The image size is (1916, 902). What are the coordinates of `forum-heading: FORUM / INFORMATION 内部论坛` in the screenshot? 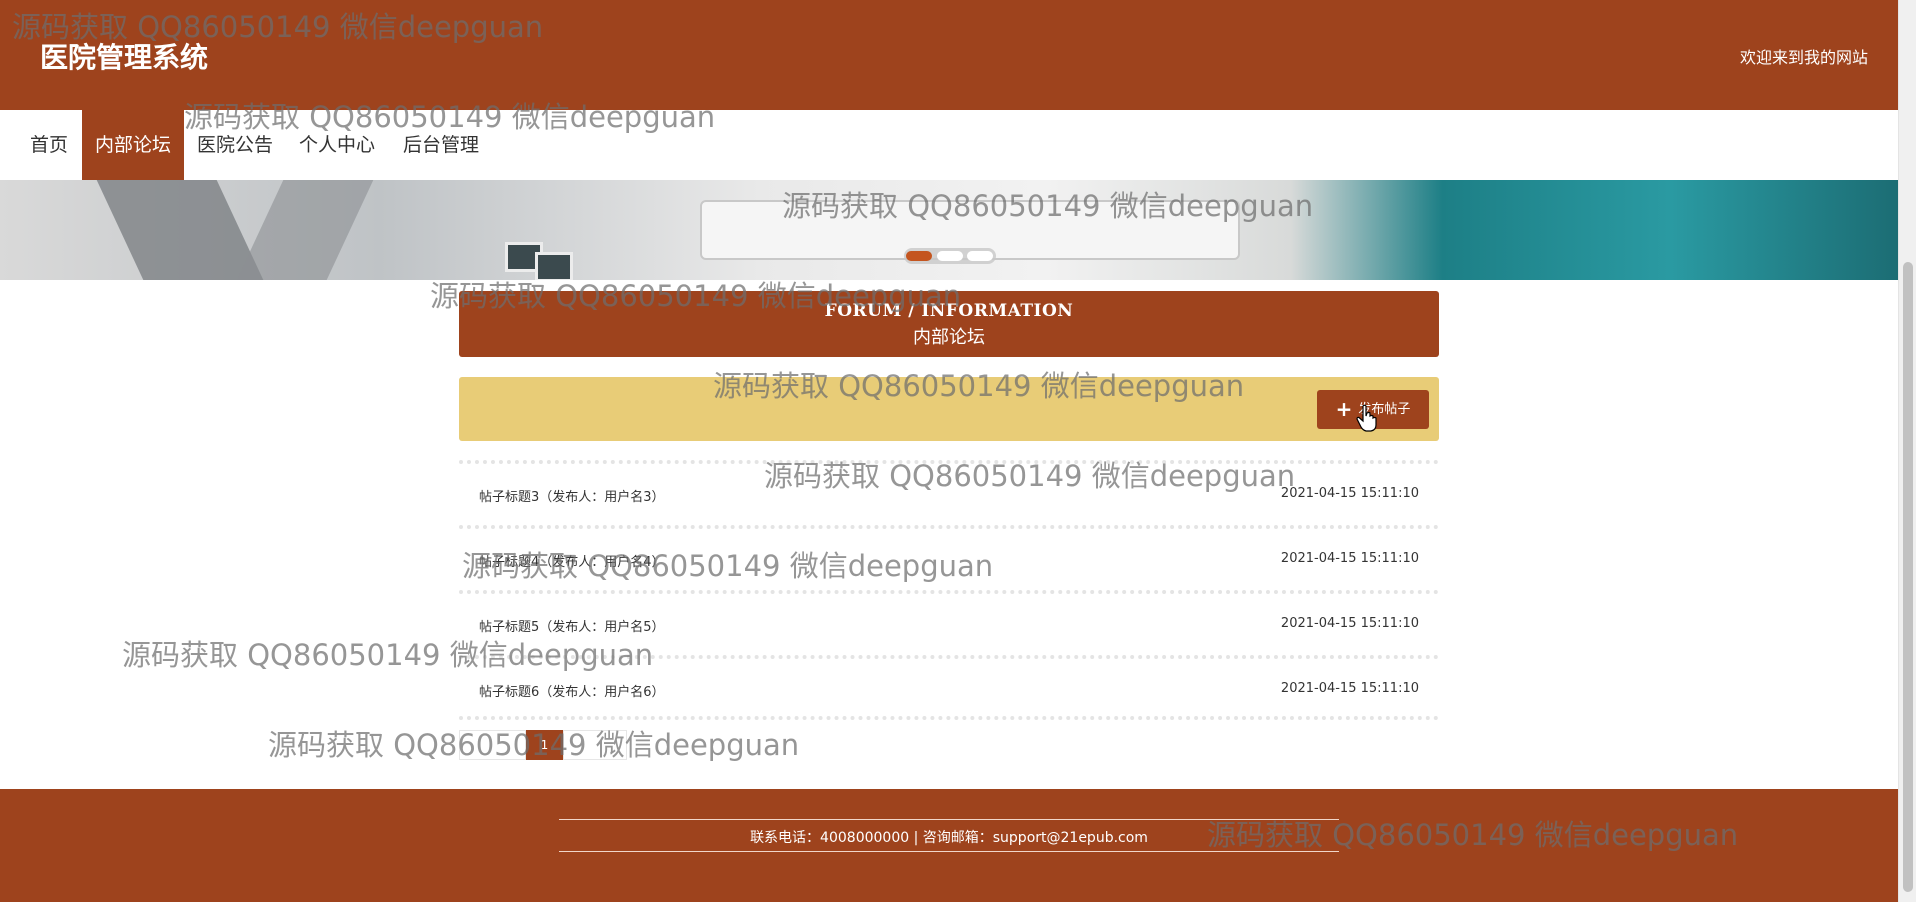 It's located at (949, 324).